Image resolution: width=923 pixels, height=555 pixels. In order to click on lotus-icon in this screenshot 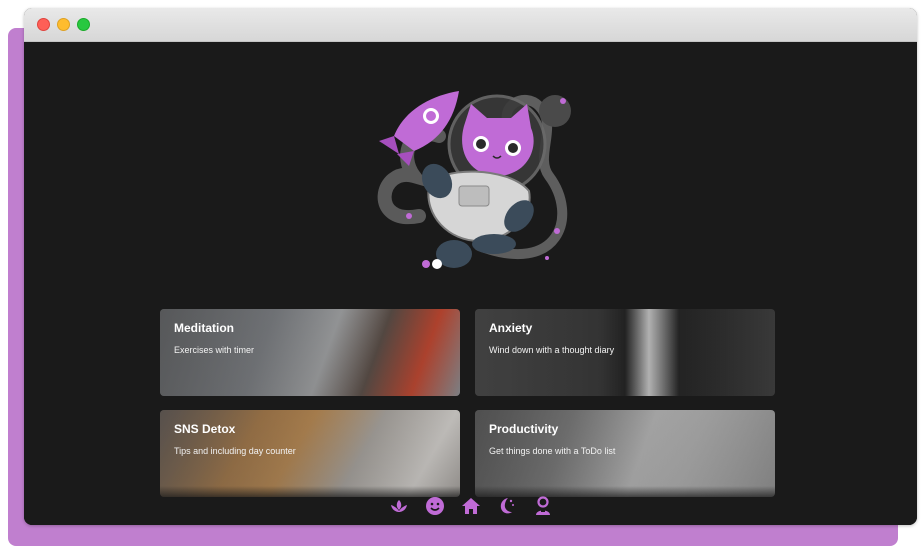, I will do `click(398, 506)`.